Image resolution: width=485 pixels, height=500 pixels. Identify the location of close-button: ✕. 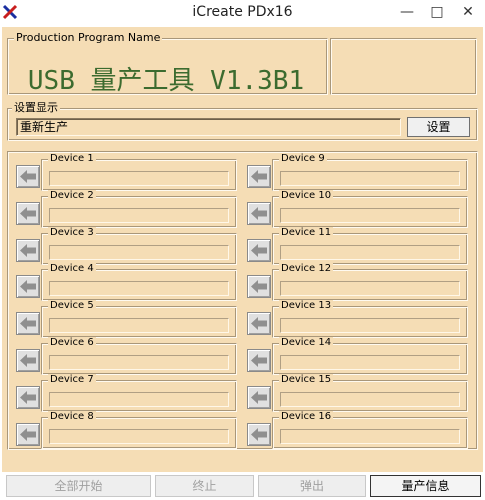
(468, 12).